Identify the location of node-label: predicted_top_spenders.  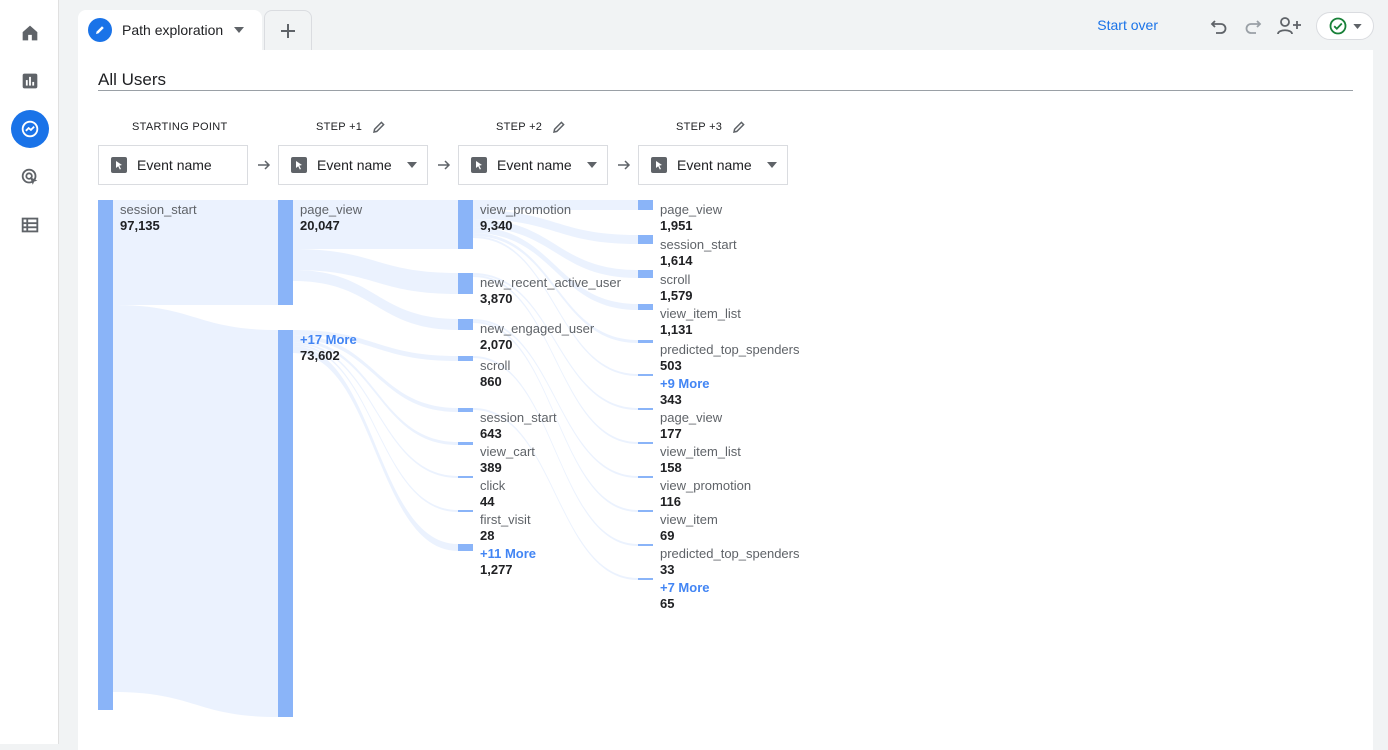
(730, 553).